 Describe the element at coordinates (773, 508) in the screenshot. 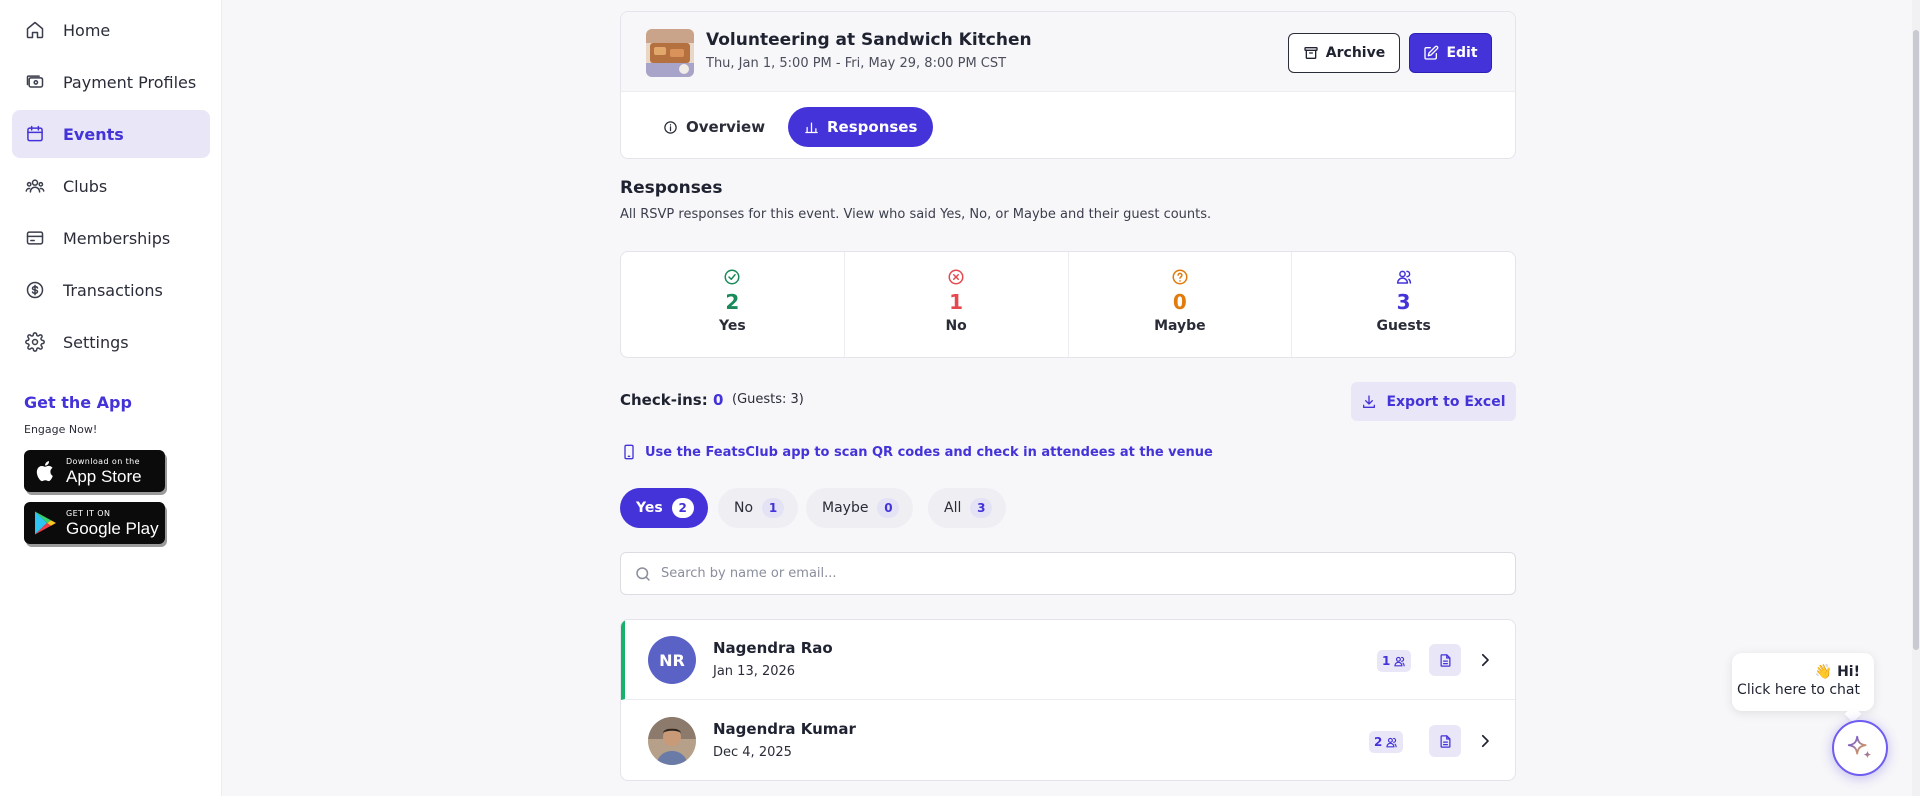

I see `filter-no-count: 1` at that location.